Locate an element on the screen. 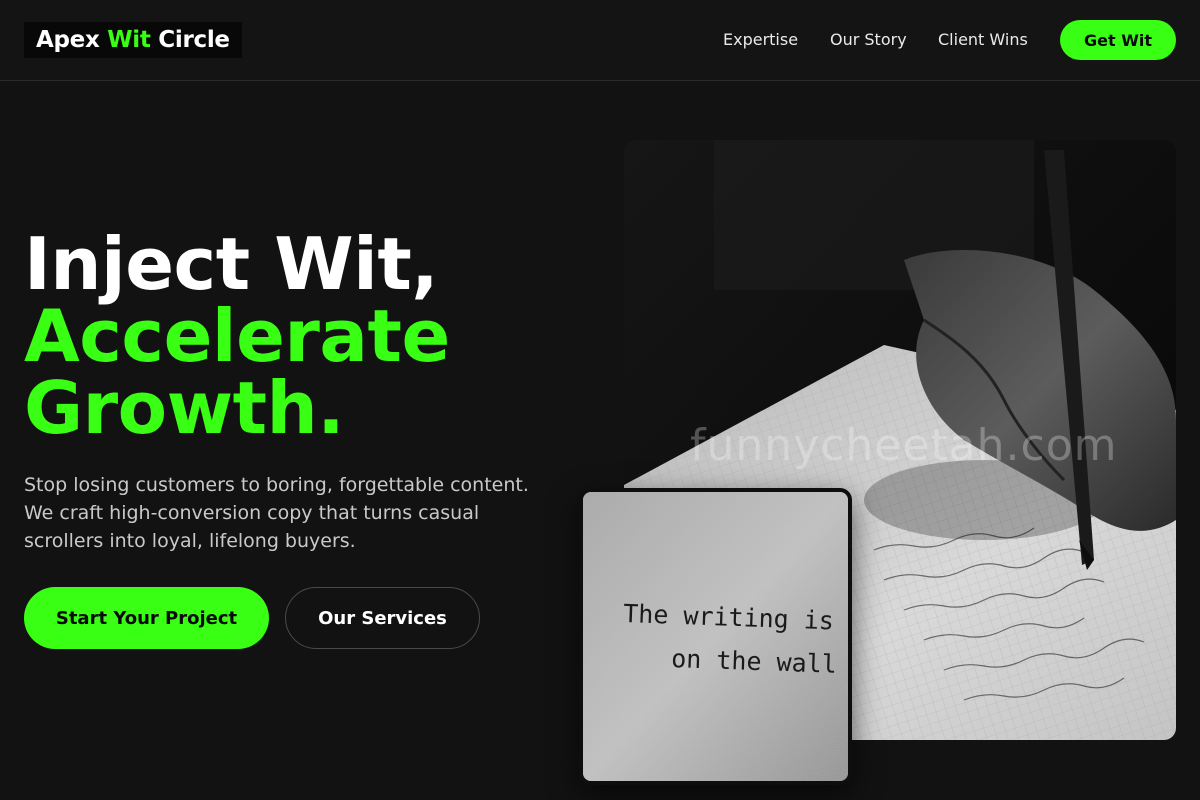 The image size is (1200, 800). hero-title: Inject Wit, Accelerate Growth. is located at coordinates (237, 336).